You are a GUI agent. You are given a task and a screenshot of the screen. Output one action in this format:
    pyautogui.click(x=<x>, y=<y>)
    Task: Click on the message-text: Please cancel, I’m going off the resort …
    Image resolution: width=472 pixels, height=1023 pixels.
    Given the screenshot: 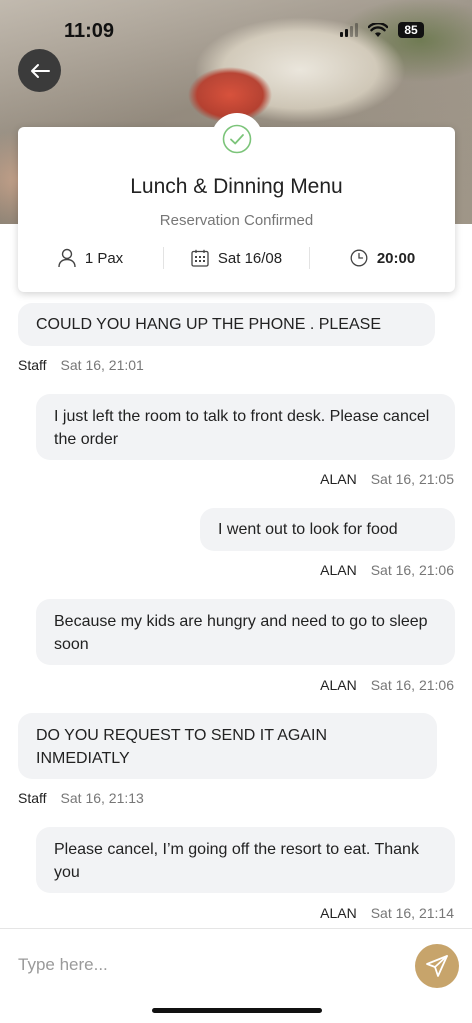 What is the action you would take?
    pyautogui.click(x=236, y=861)
    